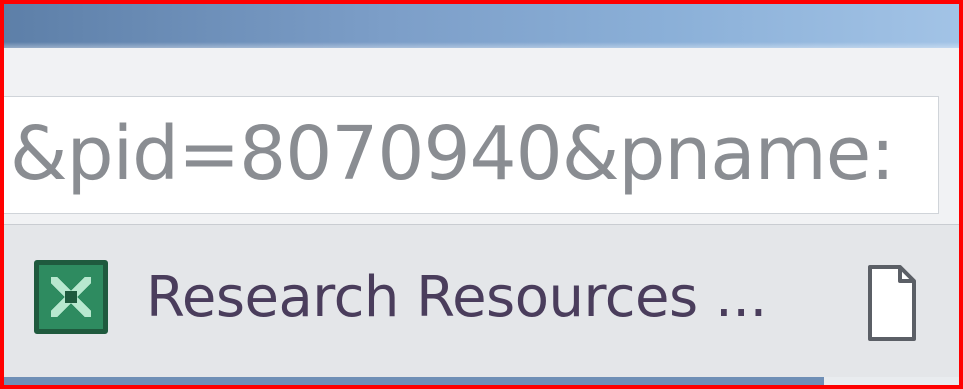  I want to click on content-top-edge, so click(414, 381).